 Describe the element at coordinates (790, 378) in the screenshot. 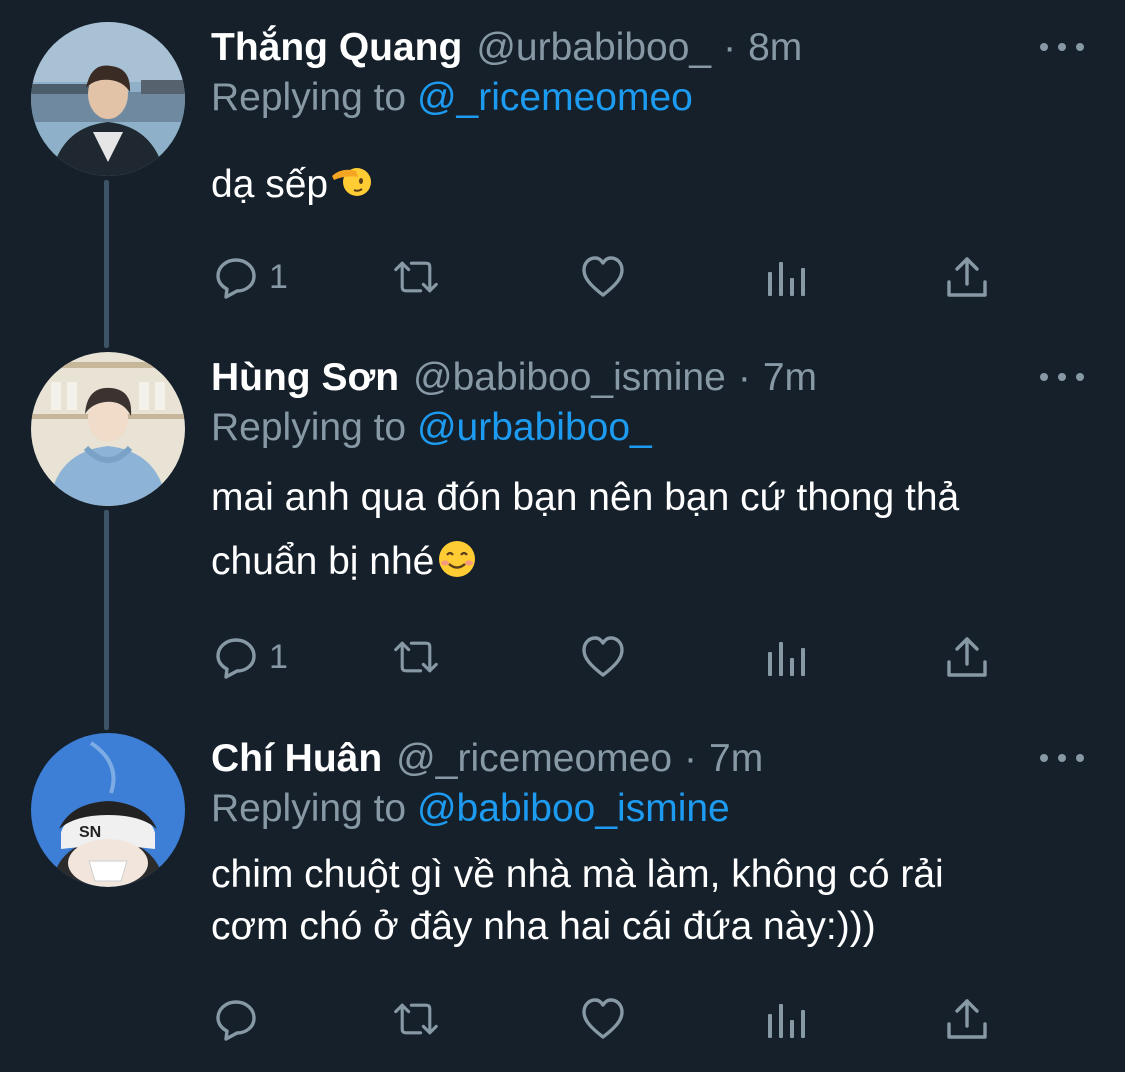

I see `timestamp: 7m` at that location.